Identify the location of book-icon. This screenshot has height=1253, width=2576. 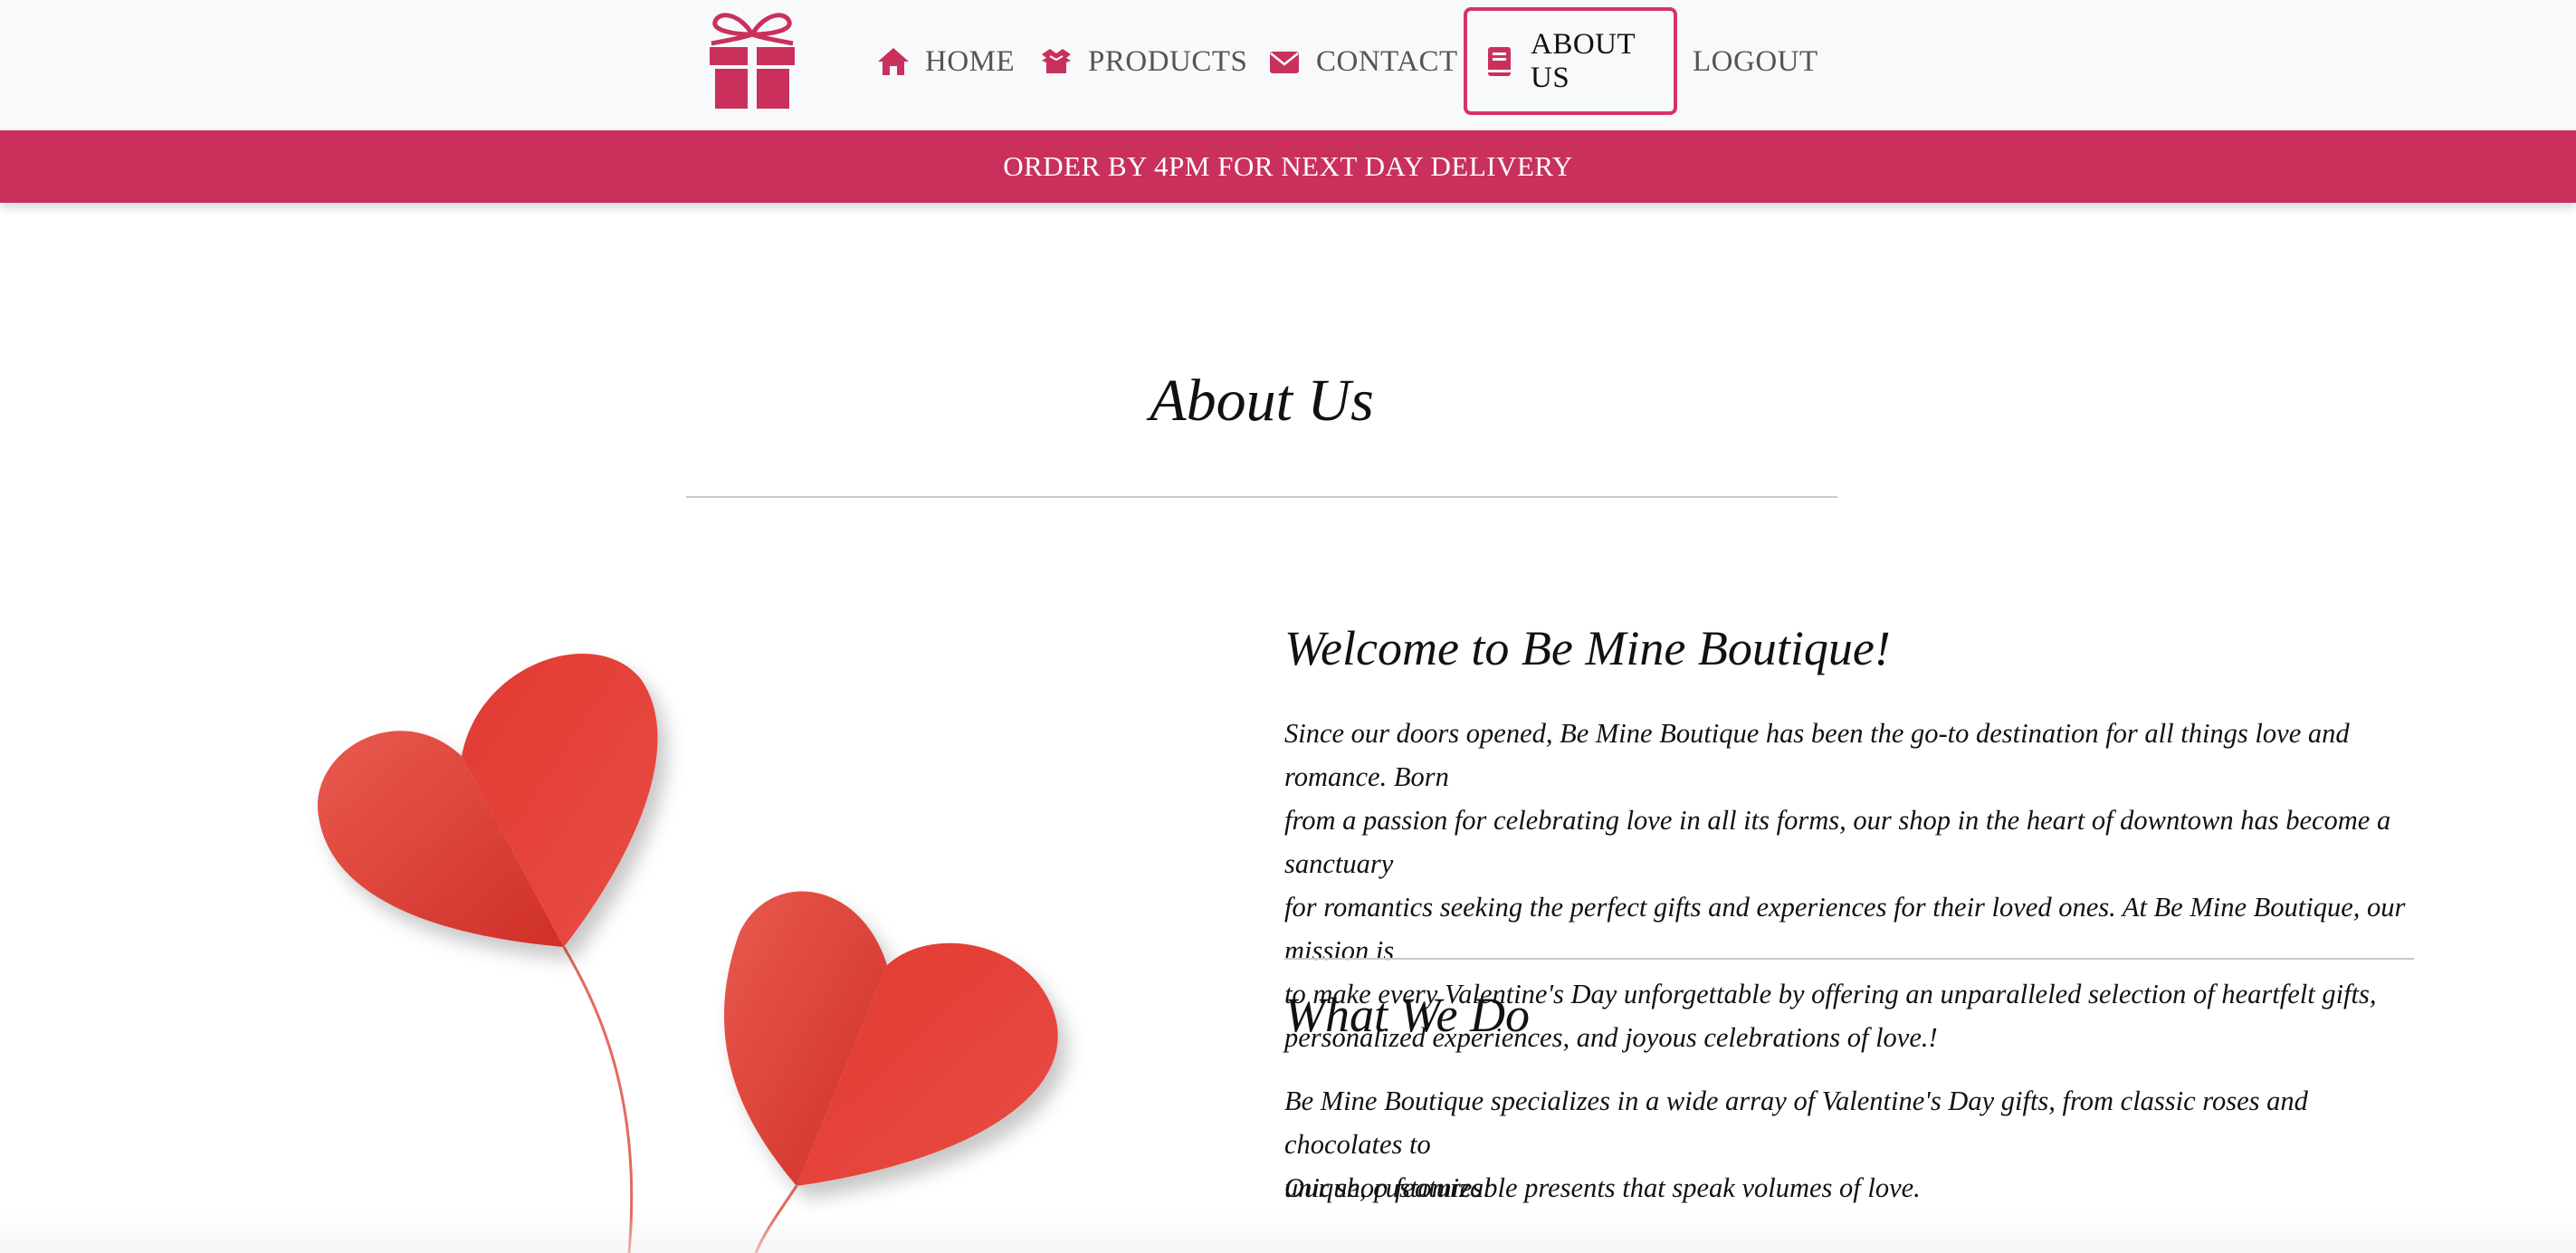
(1499, 61).